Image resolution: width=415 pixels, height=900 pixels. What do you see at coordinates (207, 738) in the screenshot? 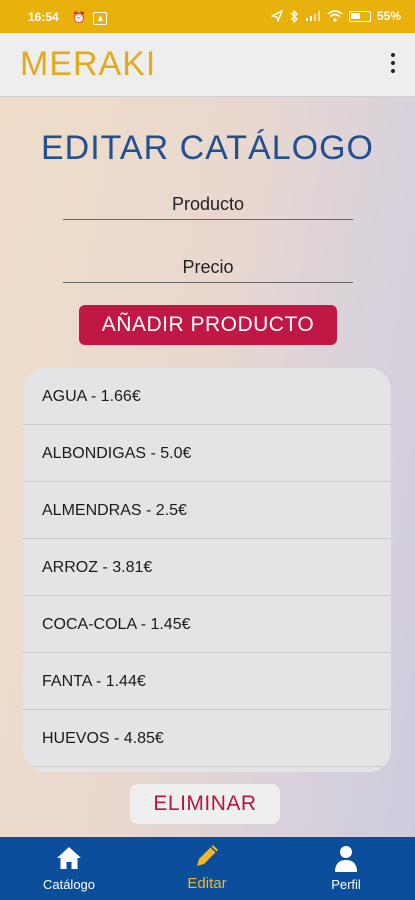
I see `list-item: HUEVOS - 4.85€` at bounding box center [207, 738].